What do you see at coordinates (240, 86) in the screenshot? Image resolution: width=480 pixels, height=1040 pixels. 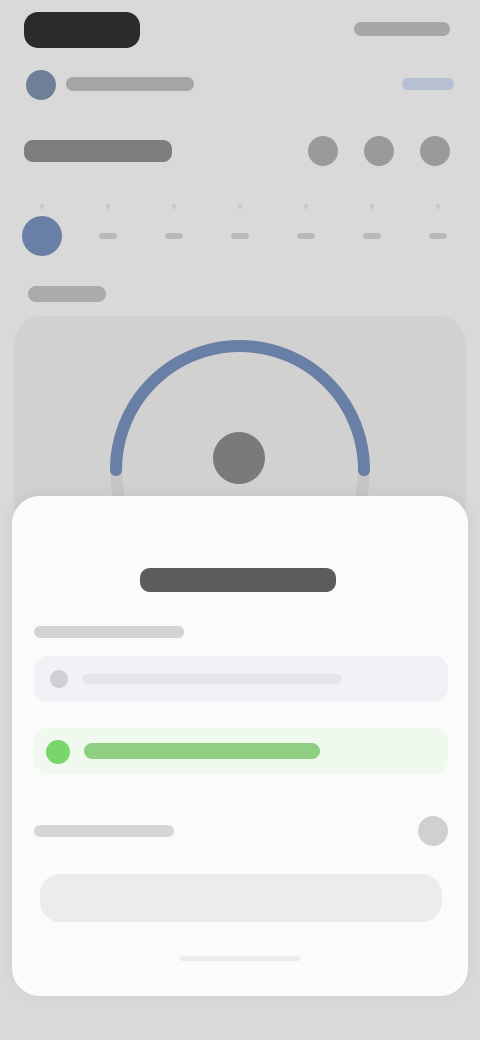 I see `header-row` at bounding box center [240, 86].